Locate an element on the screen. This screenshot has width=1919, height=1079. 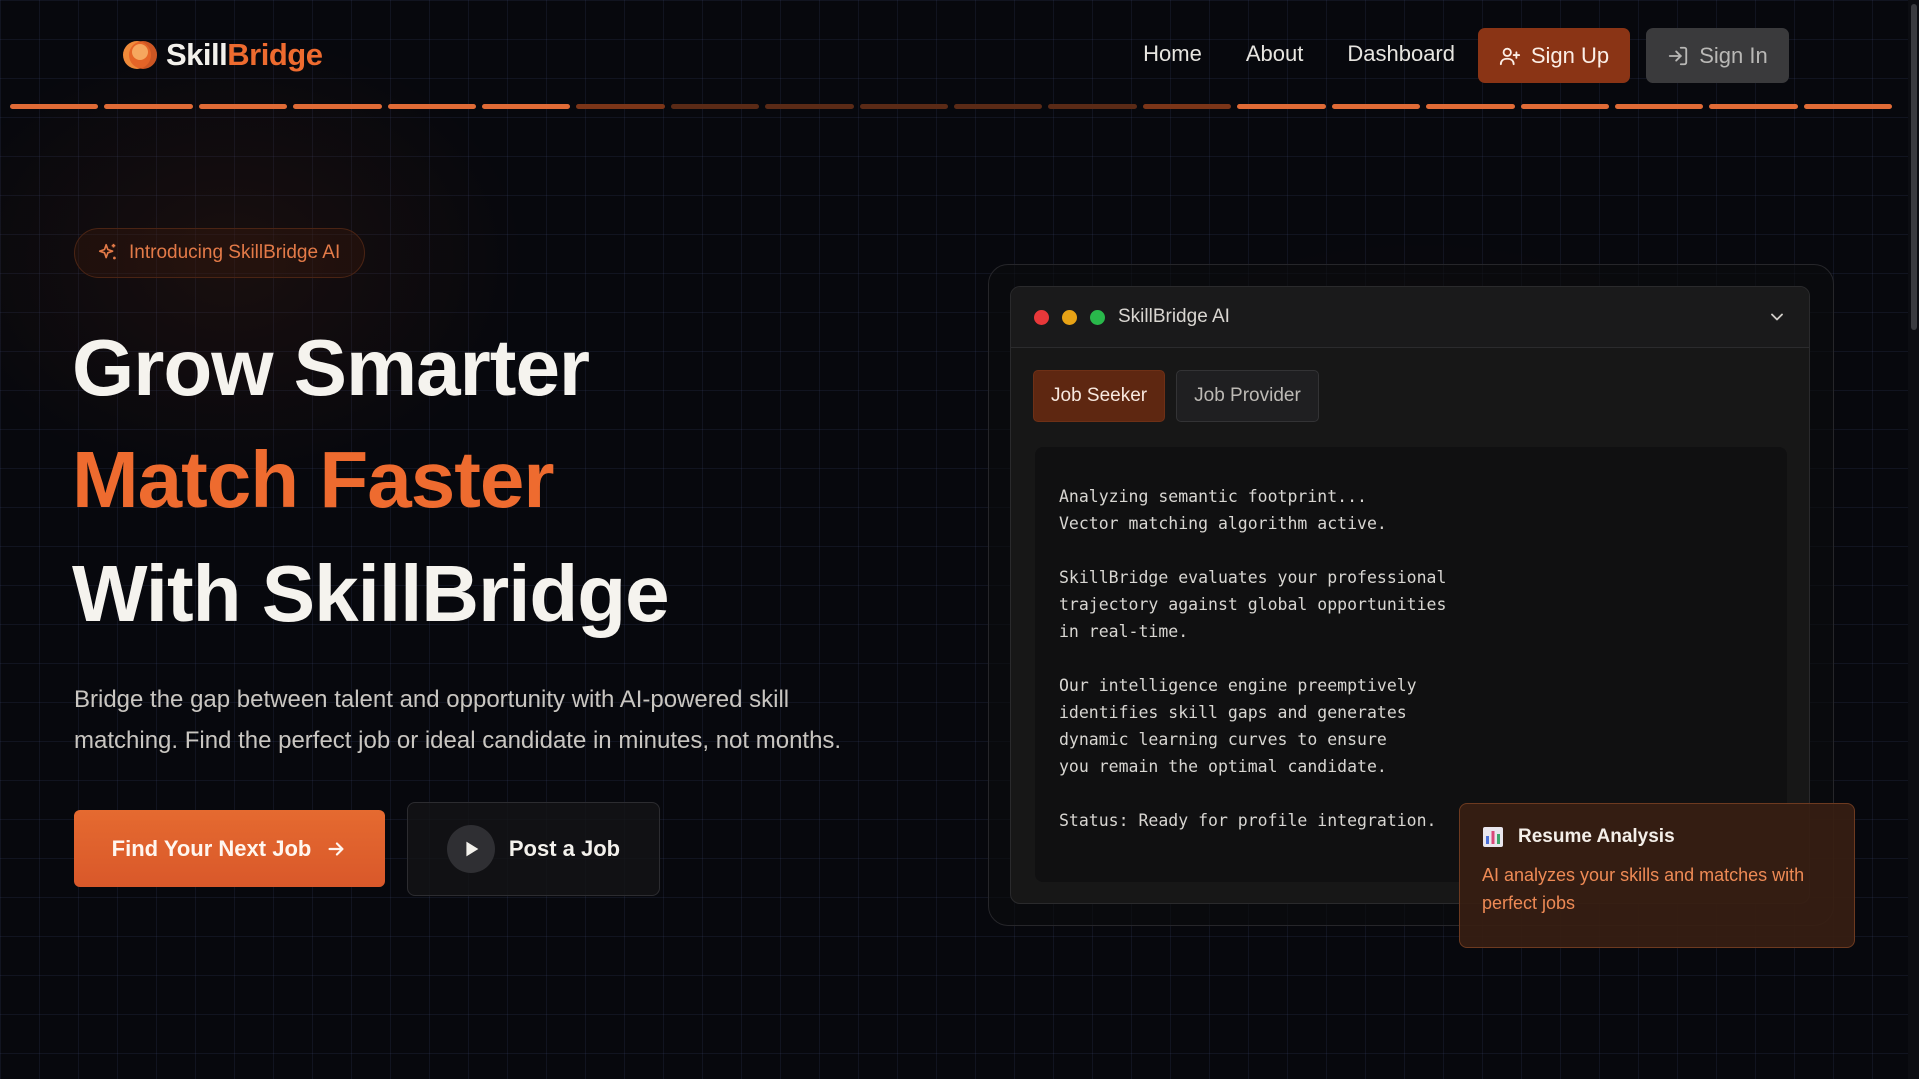
scrollbar-thumb is located at coordinates (1914, 167).